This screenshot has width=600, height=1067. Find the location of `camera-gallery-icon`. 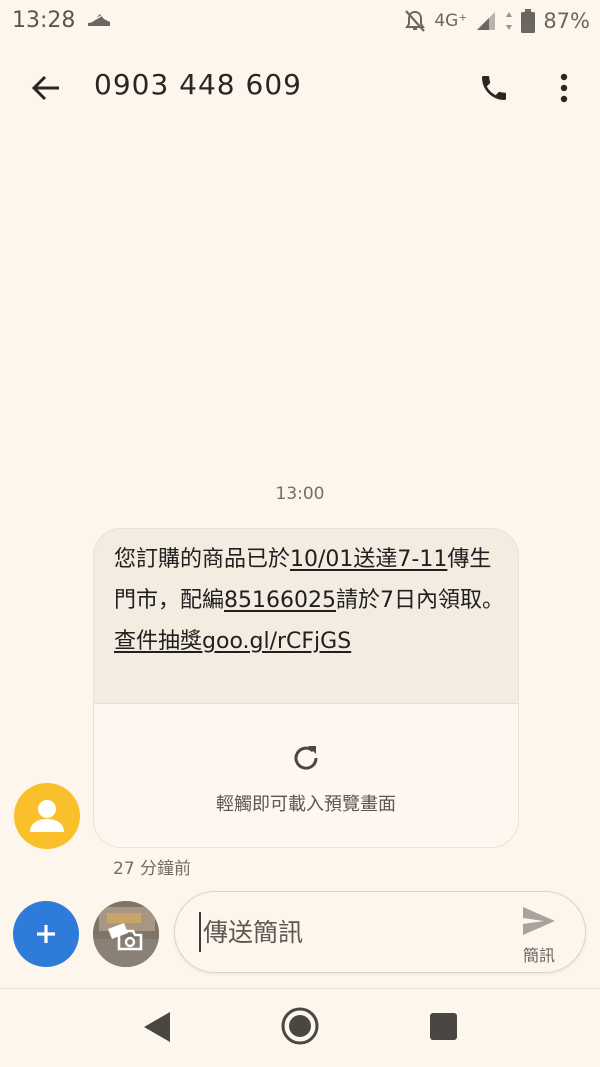

camera-gallery-icon is located at coordinates (126, 934).